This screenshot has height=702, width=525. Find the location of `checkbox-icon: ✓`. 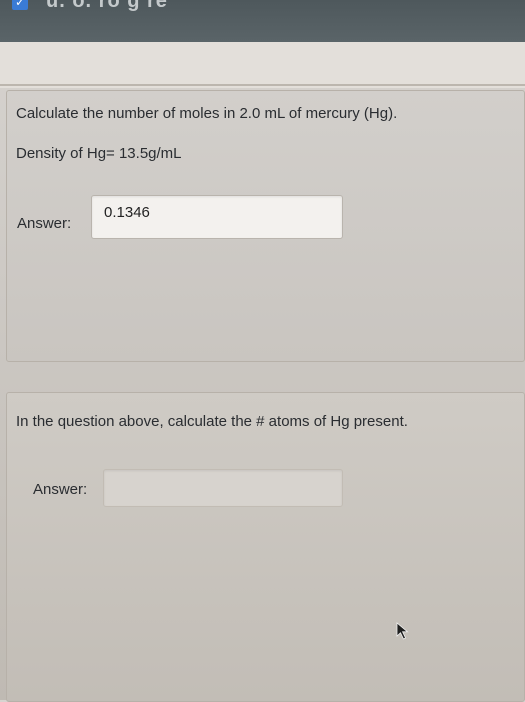

checkbox-icon: ✓ is located at coordinates (20, 5).